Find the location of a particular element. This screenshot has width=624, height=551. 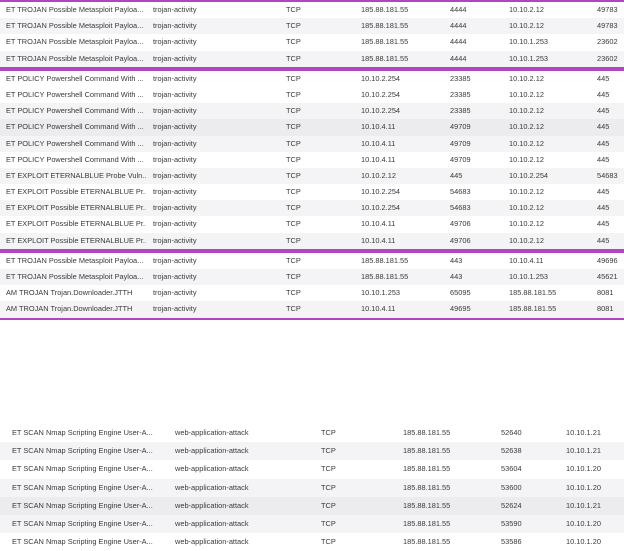

alert-src-port: 53586 is located at coordinates (511, 542).